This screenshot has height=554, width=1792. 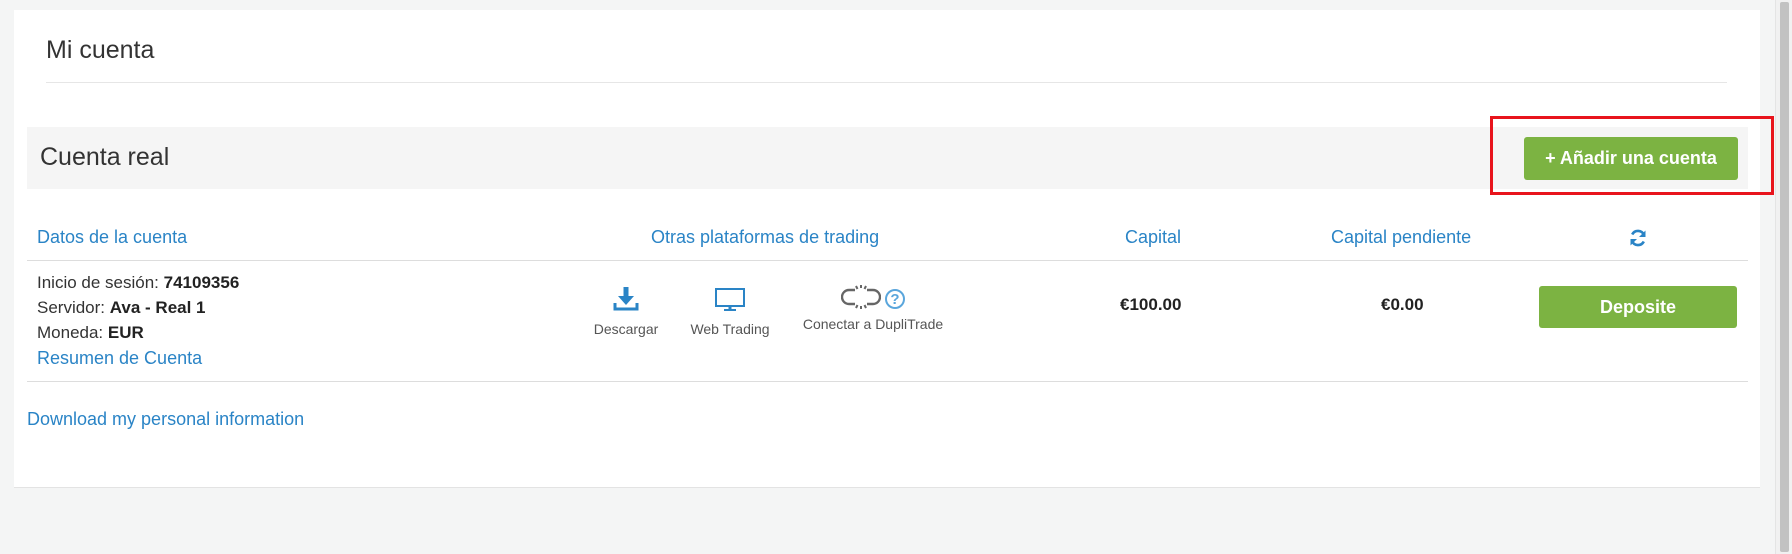 I want to click on duplitrade-icons: ?, so click(x=872, y=299).